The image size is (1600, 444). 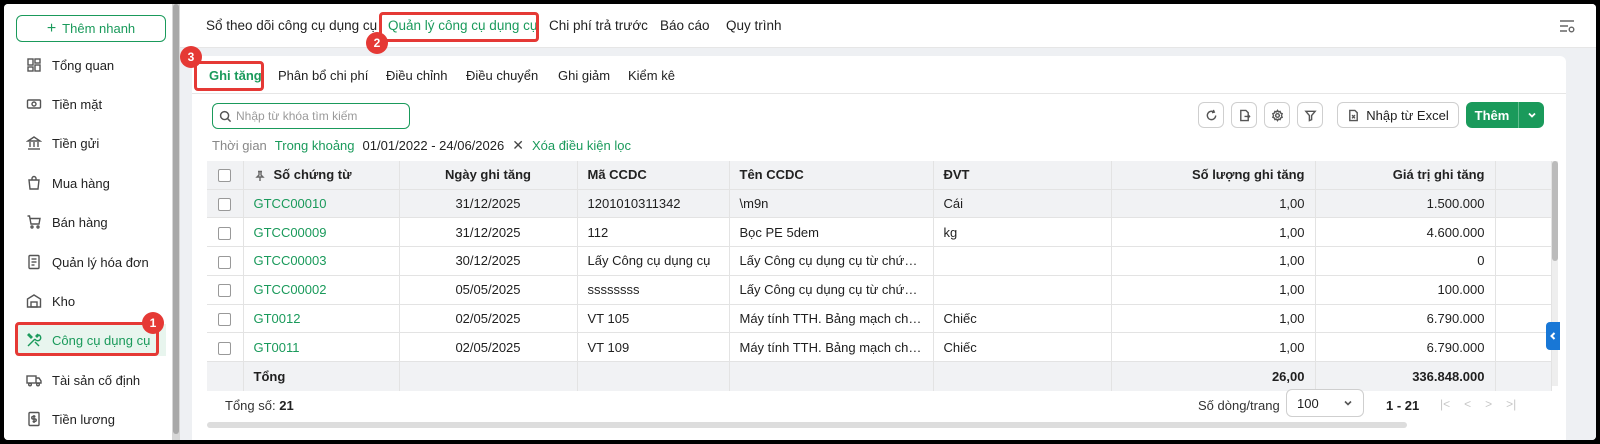 I want to click on select-all-checkbox, so click(x=225, y=176).